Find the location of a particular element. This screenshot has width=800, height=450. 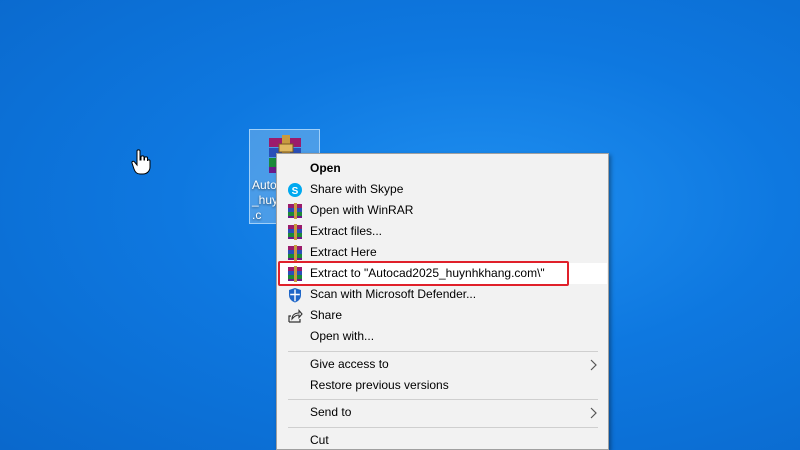

annotation-highlight-box is located at coordinates (423, 273).